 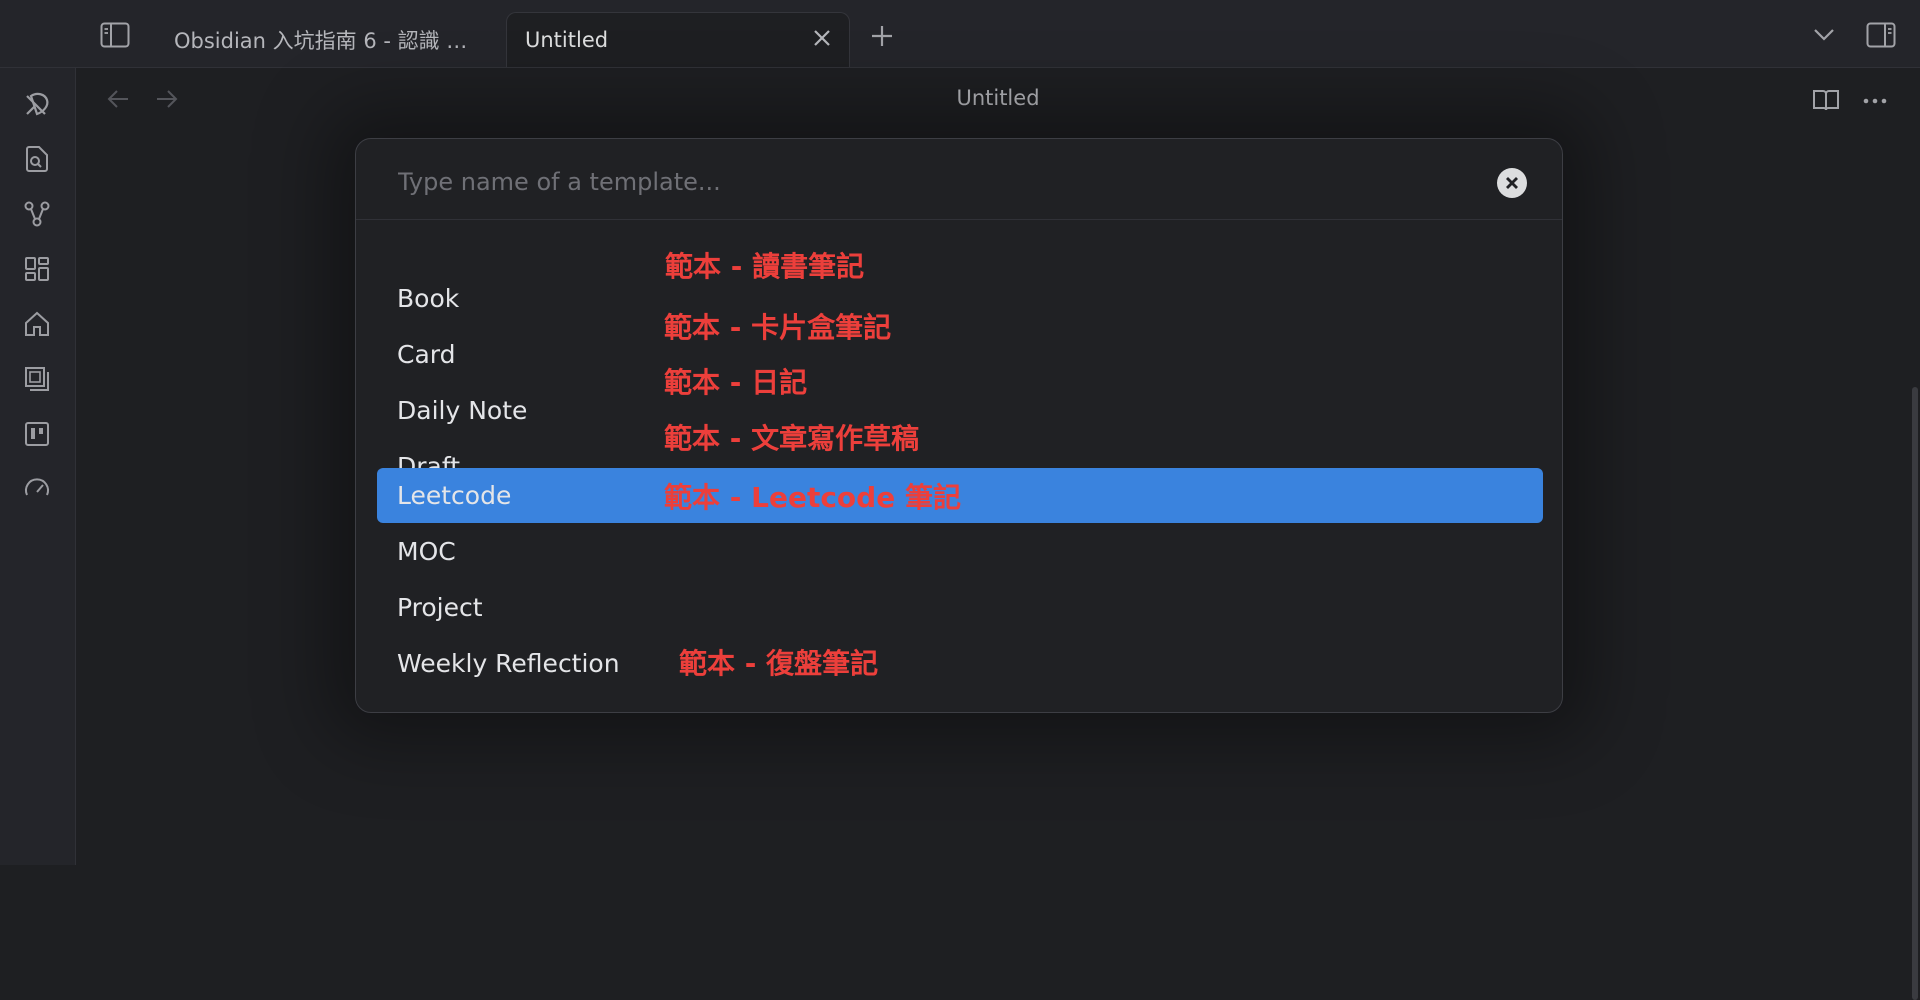 What do you see at coordinates (37, 324) in the screenshot?
I see `home-icon` at bounding box center [37, 324].